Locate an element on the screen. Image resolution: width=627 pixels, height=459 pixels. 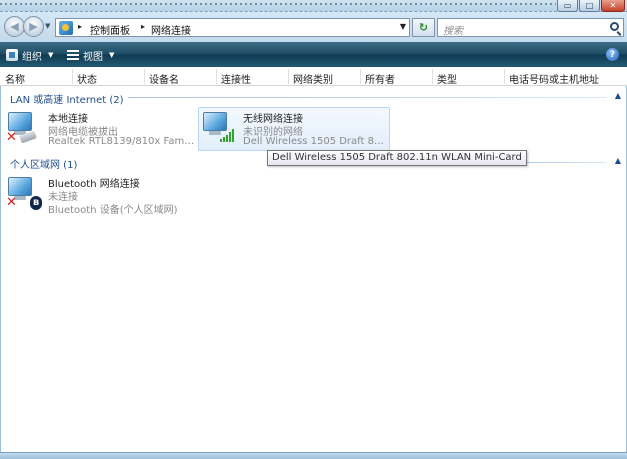
forward-button: ▶ is located at coordinates (33, 26).